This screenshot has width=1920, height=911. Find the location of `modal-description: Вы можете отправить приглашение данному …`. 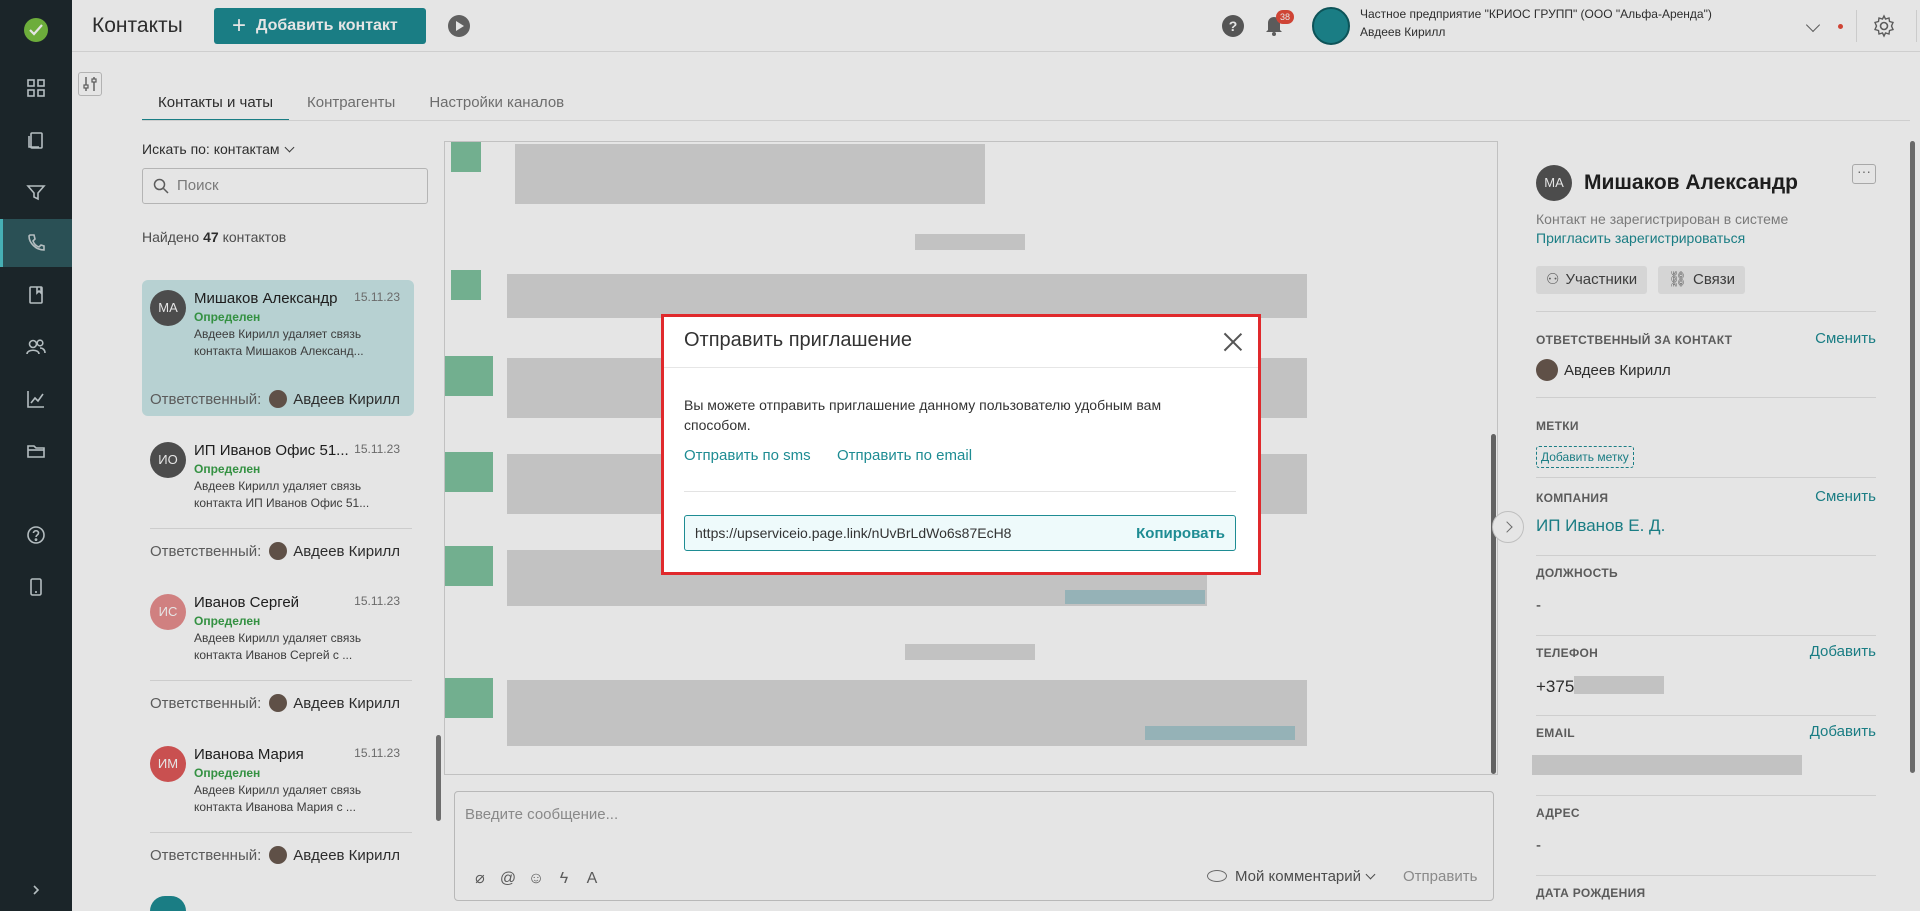

modal-description: Вы можете отправить приглашение данному … is located at coordinates (923, 415).